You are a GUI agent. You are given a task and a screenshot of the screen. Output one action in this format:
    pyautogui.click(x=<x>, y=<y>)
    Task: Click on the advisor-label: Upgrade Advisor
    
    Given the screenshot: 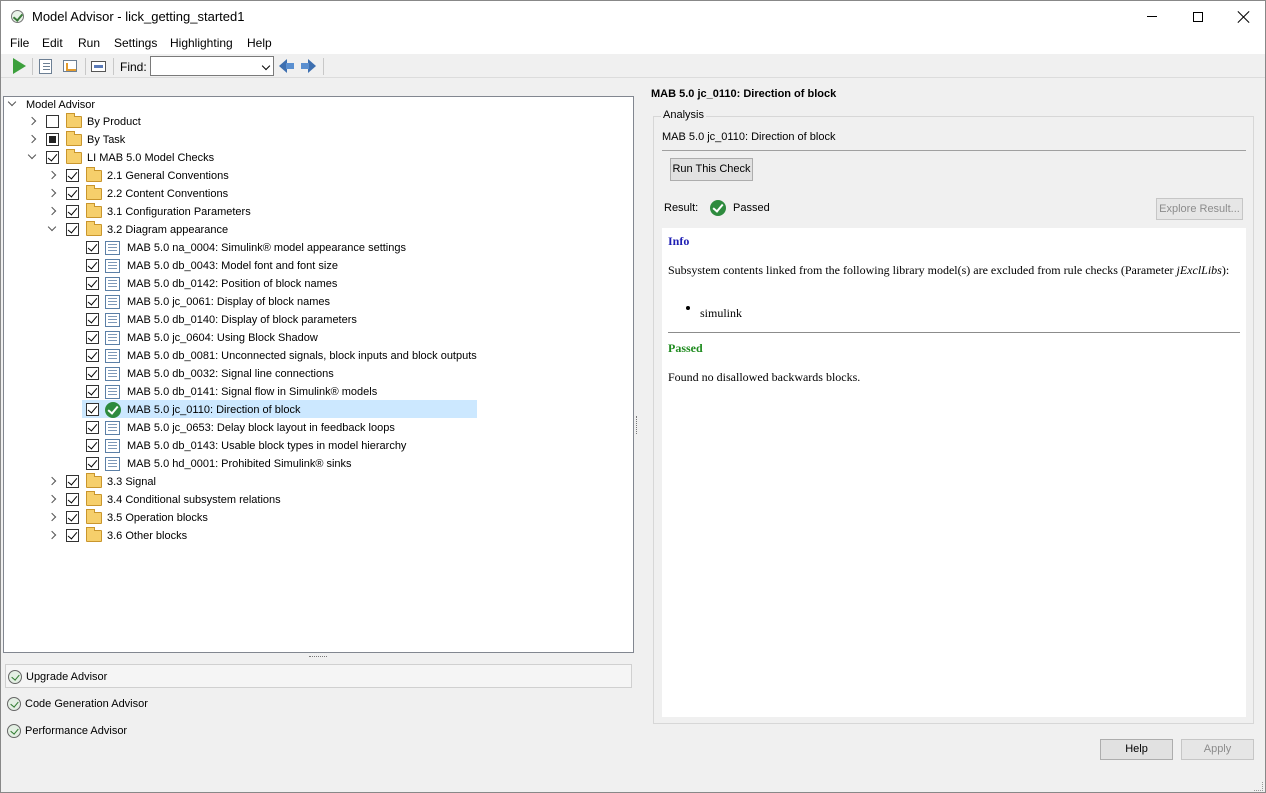 What is the action you would take?
    pyautogui.click(x=67, y=677)
    